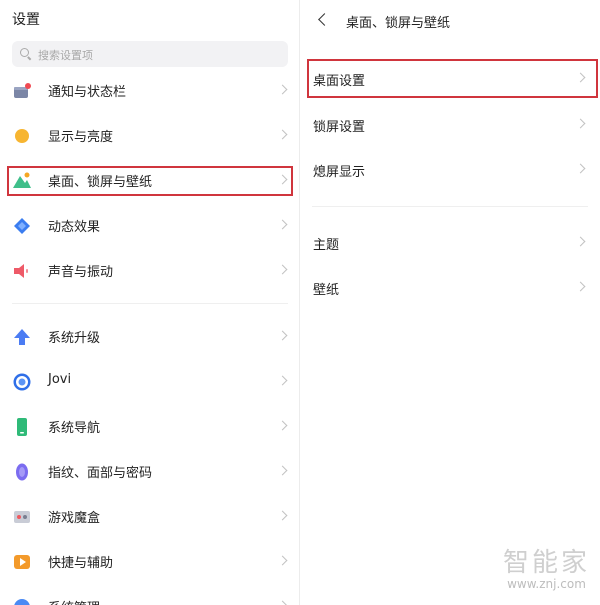 The width and height of the screenshot is (600, 605). What do you see at coordinates (546, 584) in the screenshot?
I see `watermark-url: www.znj.com` at bounding box center [546, 584].